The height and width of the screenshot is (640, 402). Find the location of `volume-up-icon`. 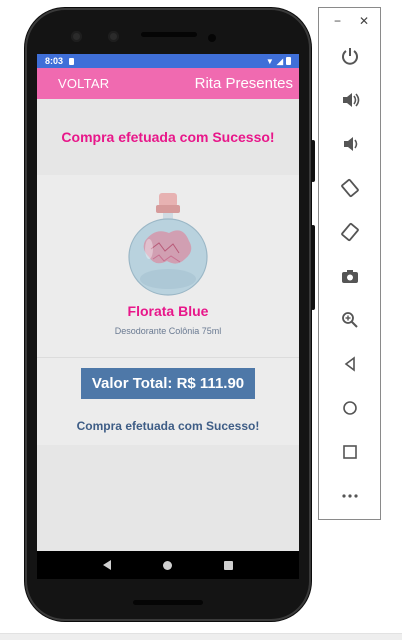

volume-up-icon is located at coordinates (350, 100).